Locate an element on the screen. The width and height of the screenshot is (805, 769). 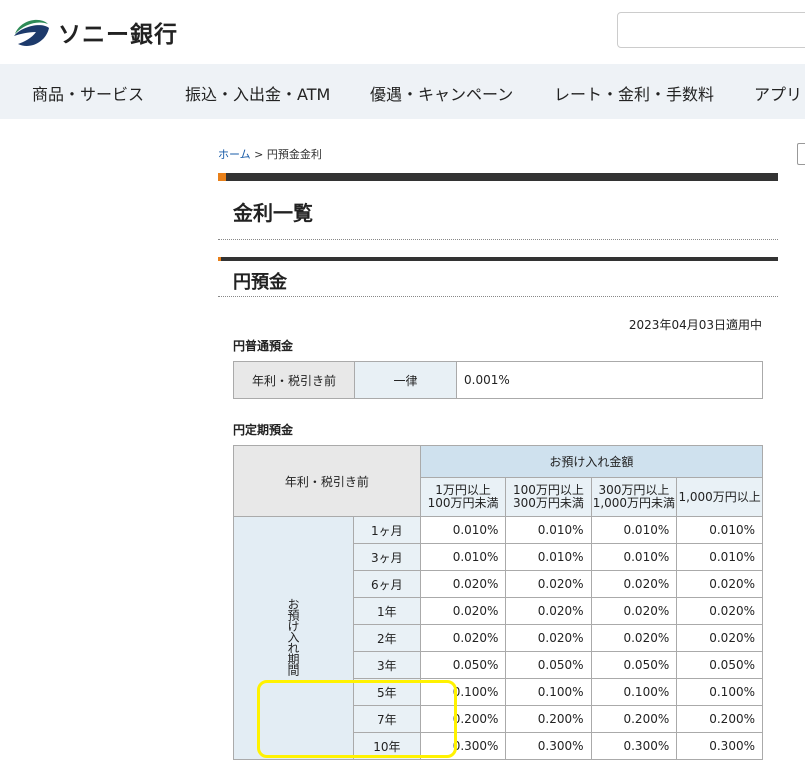
search-input is located at coordinates (711, 30).